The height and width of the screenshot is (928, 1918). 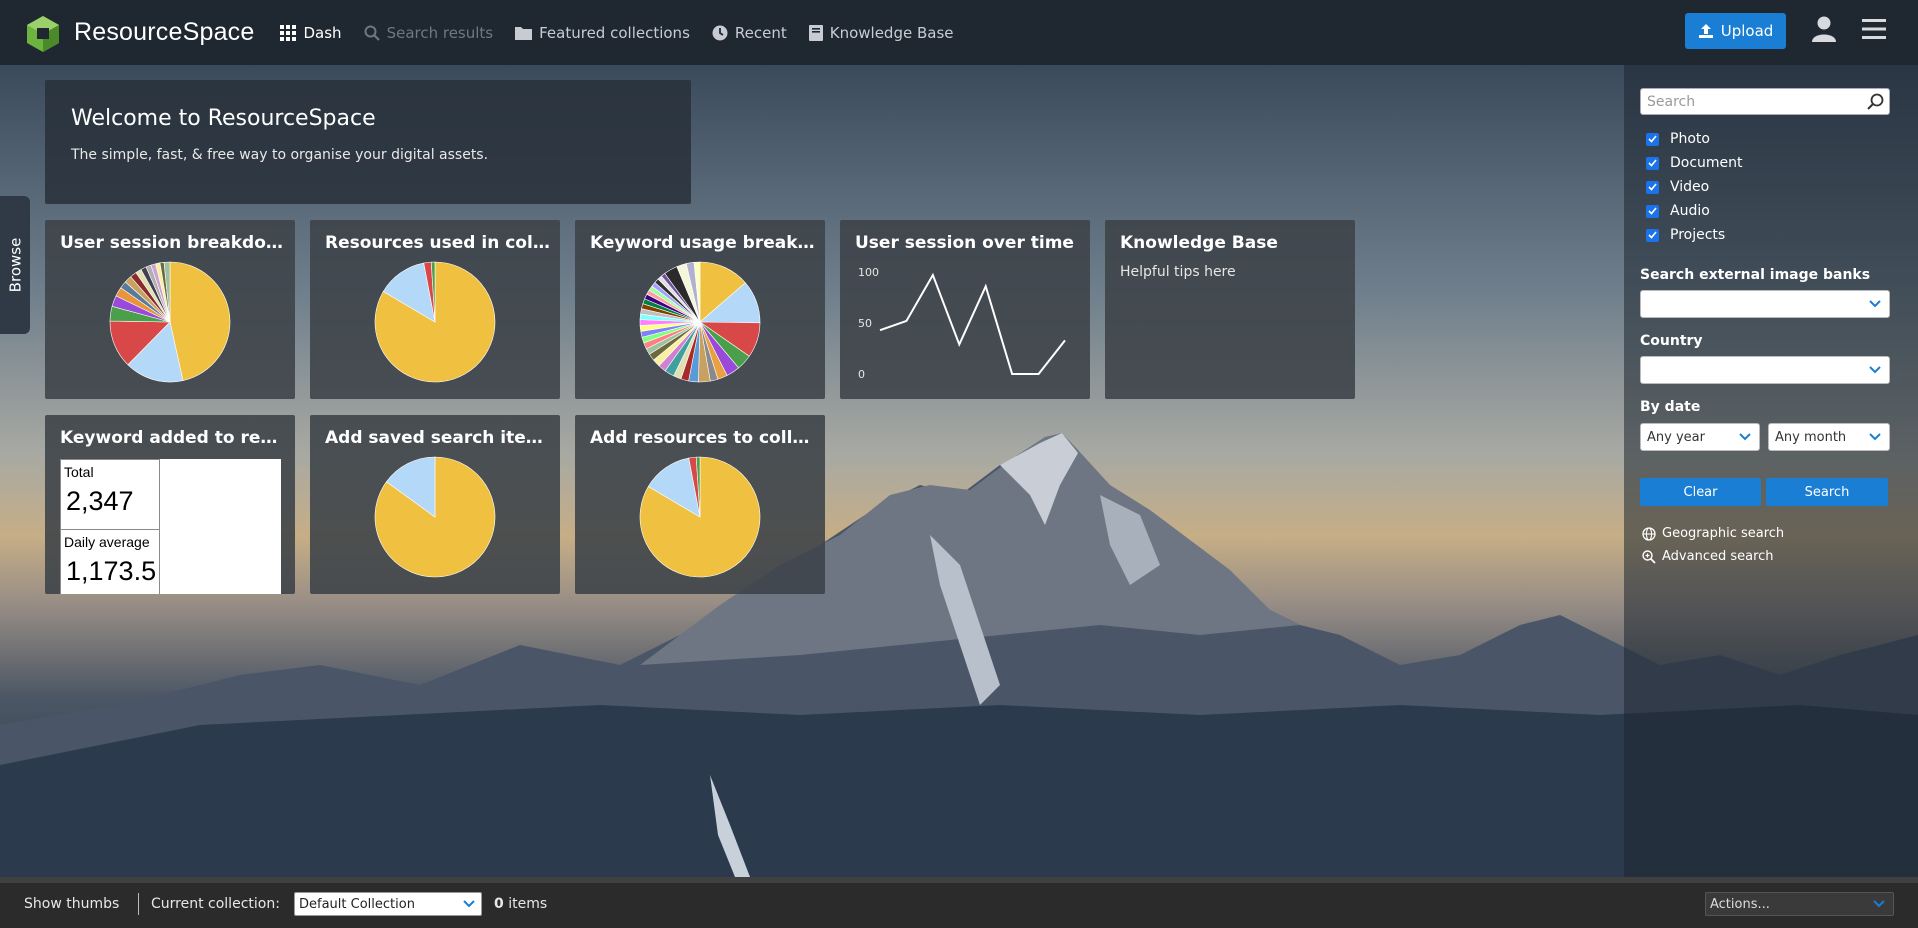 What do you see at coordinates (223, 118) in the screenshot?
I see `welcome-title: Welcome to ResourceSpace` at bounding box center [223, 118].